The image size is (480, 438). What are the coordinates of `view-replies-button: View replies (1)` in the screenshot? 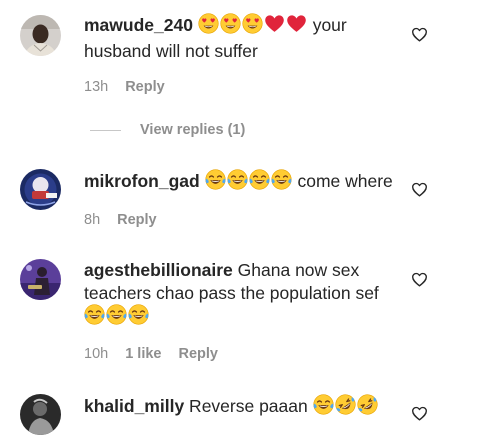 It's located at (167, 130).